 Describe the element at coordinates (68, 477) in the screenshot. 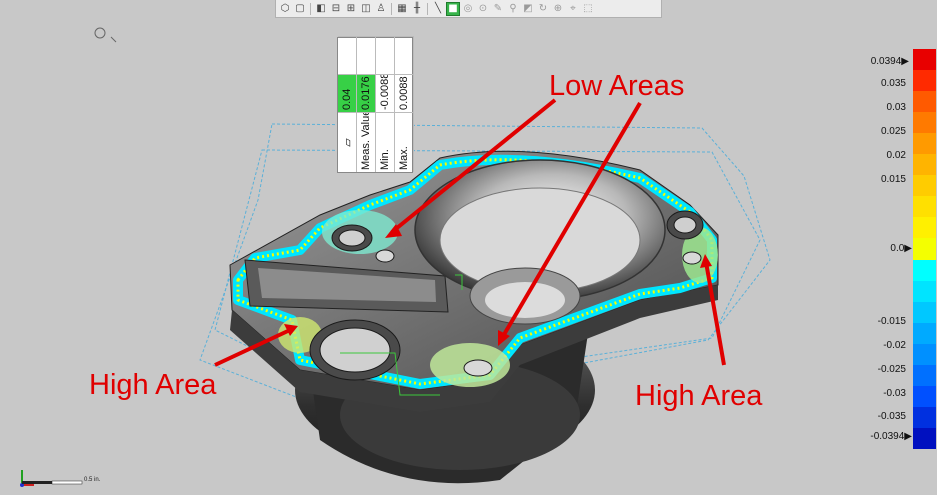

I see `scale-bar: 0.5 in.` at that location.